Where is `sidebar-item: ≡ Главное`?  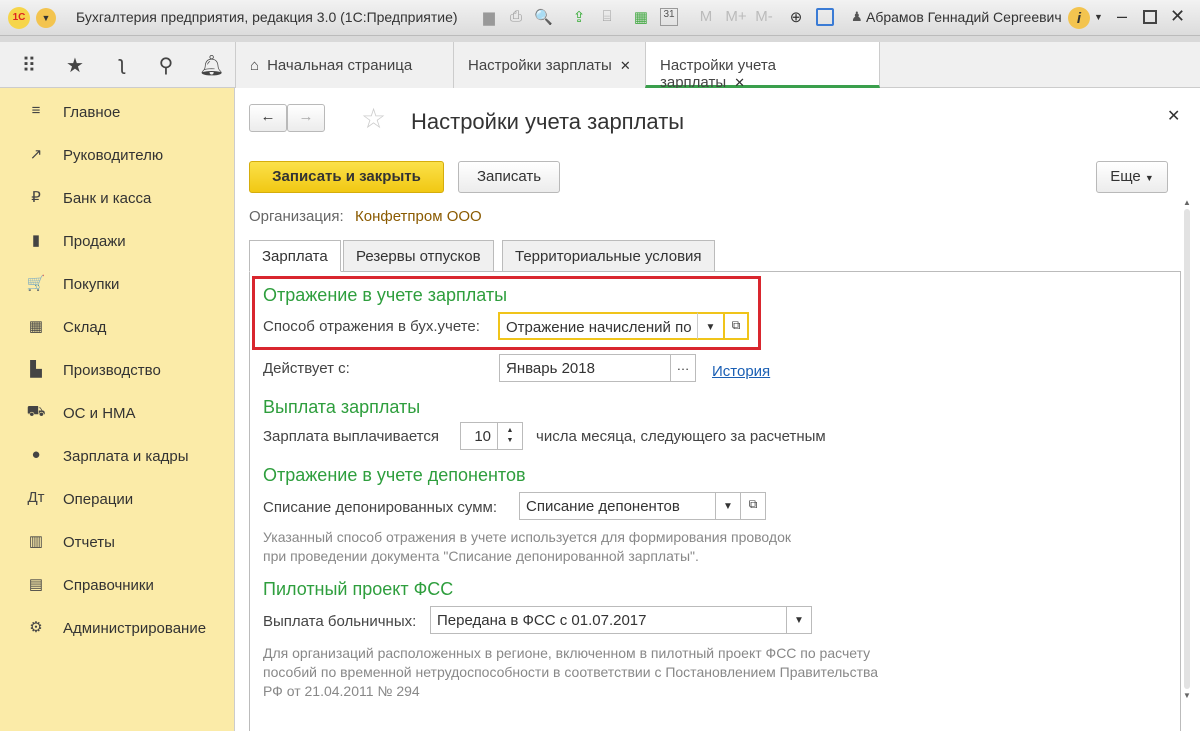
sidebar-item: ≡ Главное is located at coordinates (117, 112).